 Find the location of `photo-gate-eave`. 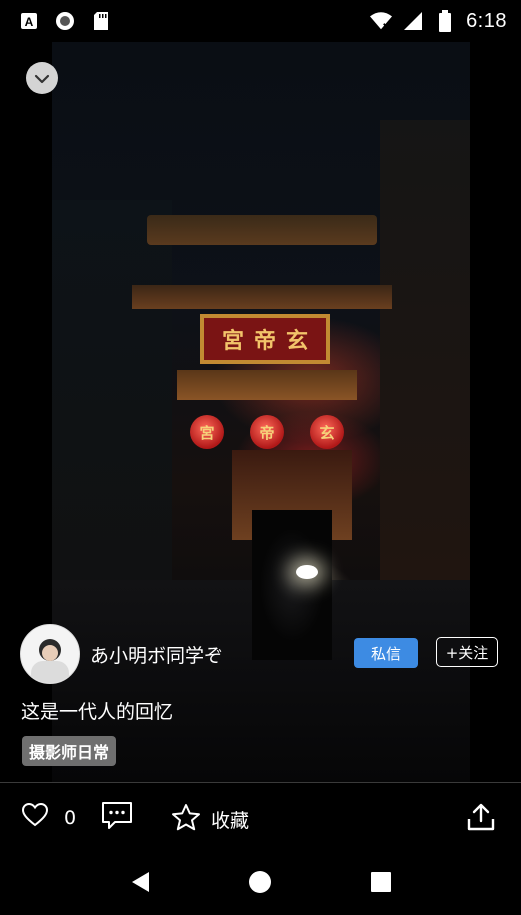

photo-gate-eave is located at coordinates (267, 385).